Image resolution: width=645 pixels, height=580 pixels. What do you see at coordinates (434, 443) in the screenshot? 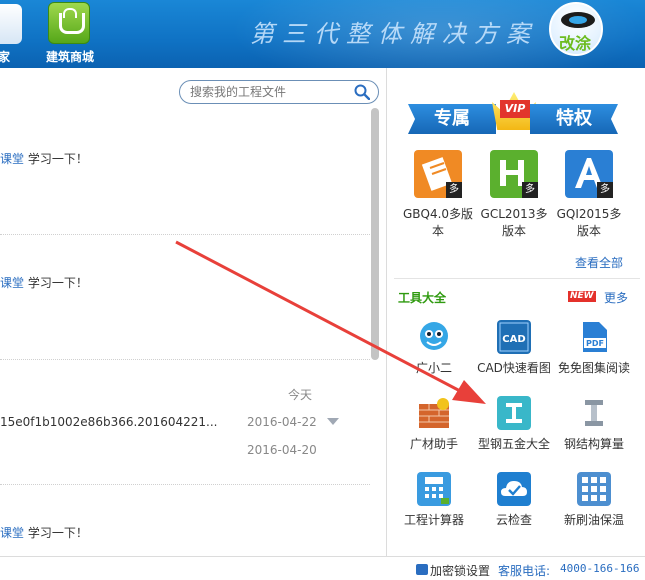
I see `tool-label: 广材助手` at bounding box center [434, 443].